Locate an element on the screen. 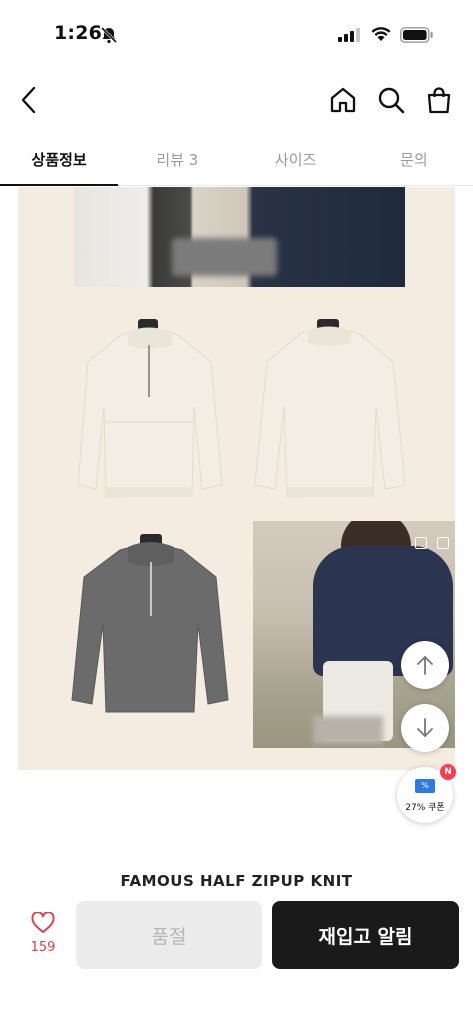 The height and width of the screenshot is (1024, 473). heart-icon is located at coordinates (43, 922).